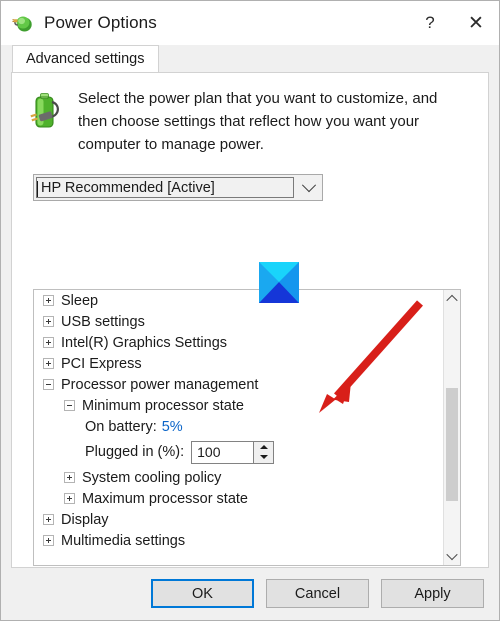  Describe the element at coordinates (135, 452) in the screenshot. I see `plugged-in-label: Plugged in (%):` at that location.